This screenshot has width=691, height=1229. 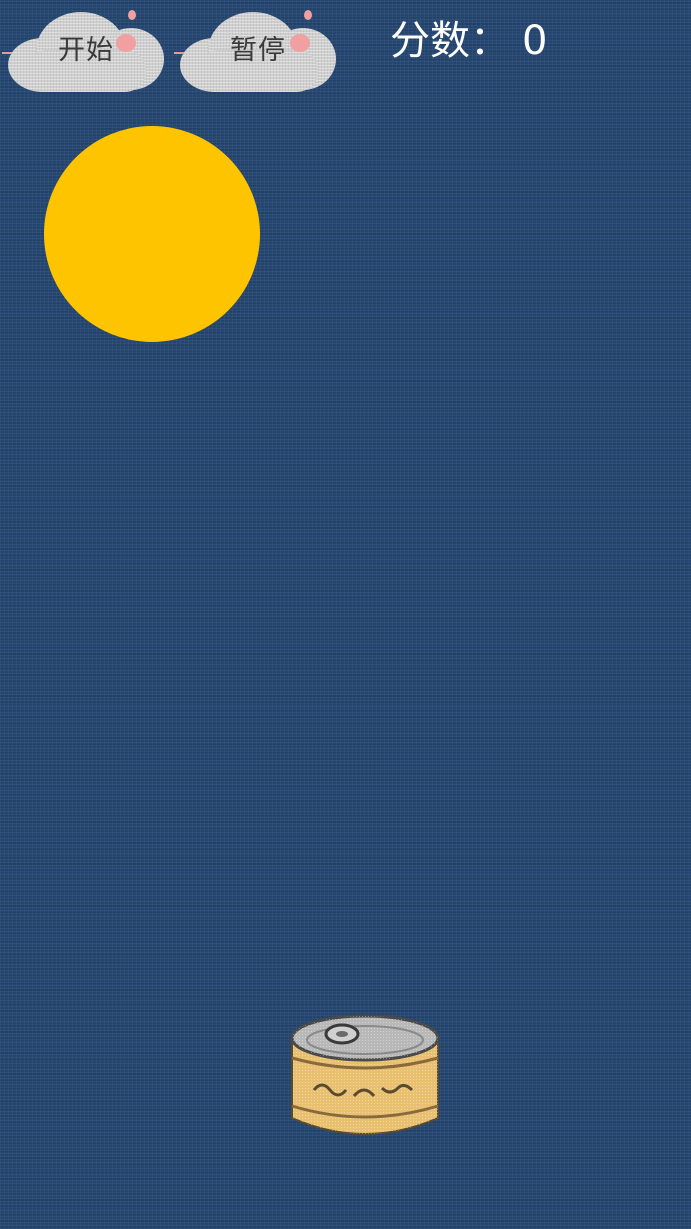 I want to click on score-display: 分数： 0, so click(x=468, y=37).